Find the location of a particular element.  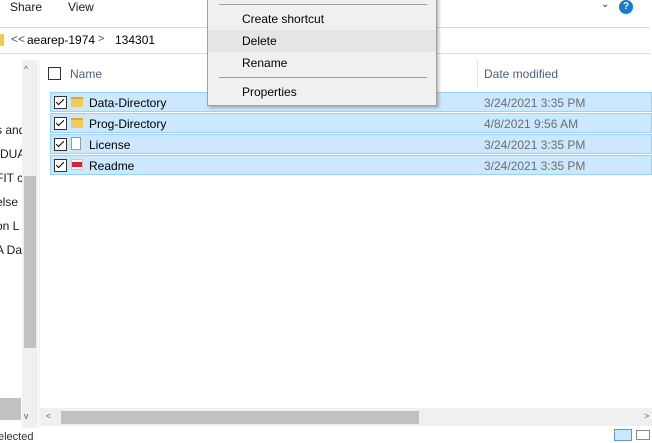

column-header-date-modified: Date modified is located at coordinates (521, 74).